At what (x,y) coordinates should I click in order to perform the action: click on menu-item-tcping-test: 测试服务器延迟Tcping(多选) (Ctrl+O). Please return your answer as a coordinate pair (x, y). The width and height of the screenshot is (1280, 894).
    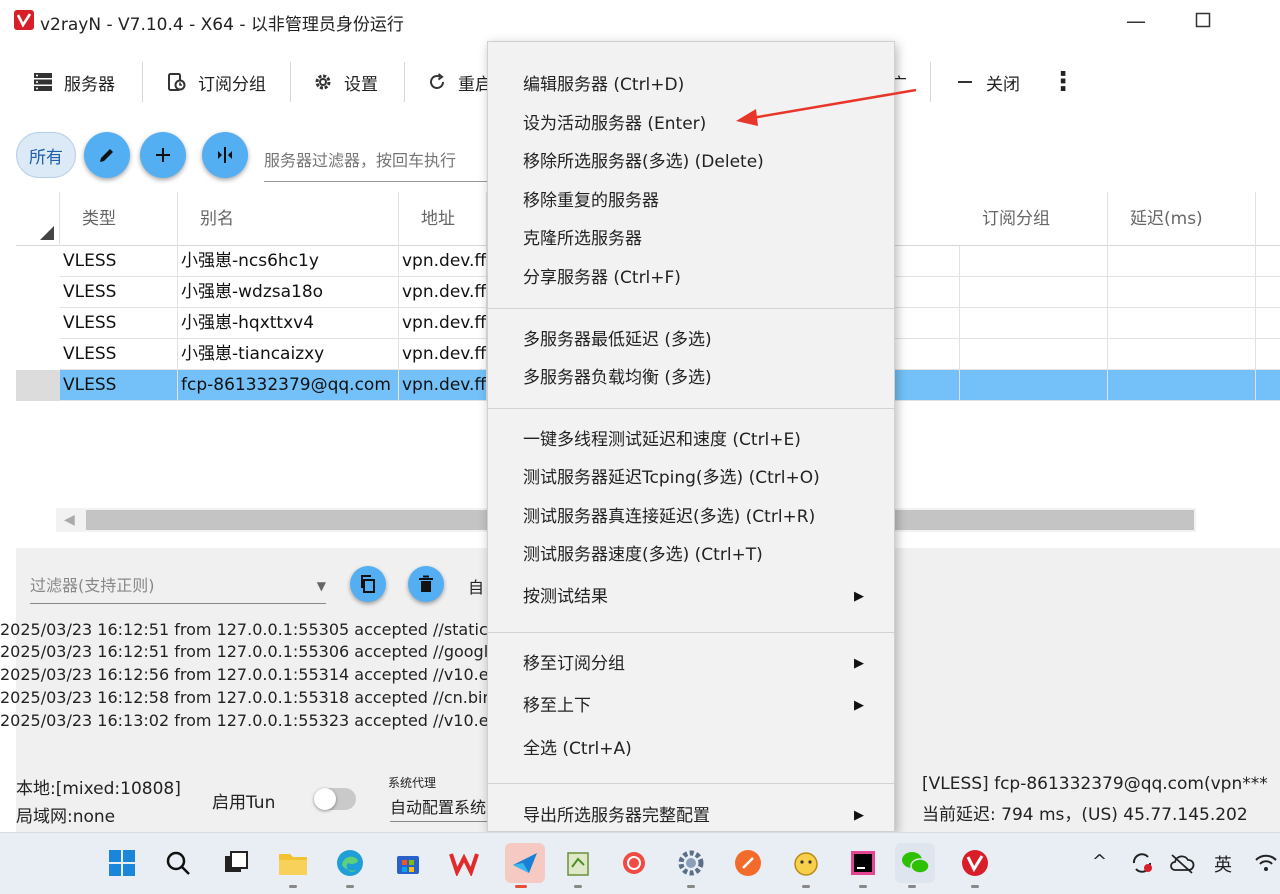
    Looking at the image, I should click on (691, 478).